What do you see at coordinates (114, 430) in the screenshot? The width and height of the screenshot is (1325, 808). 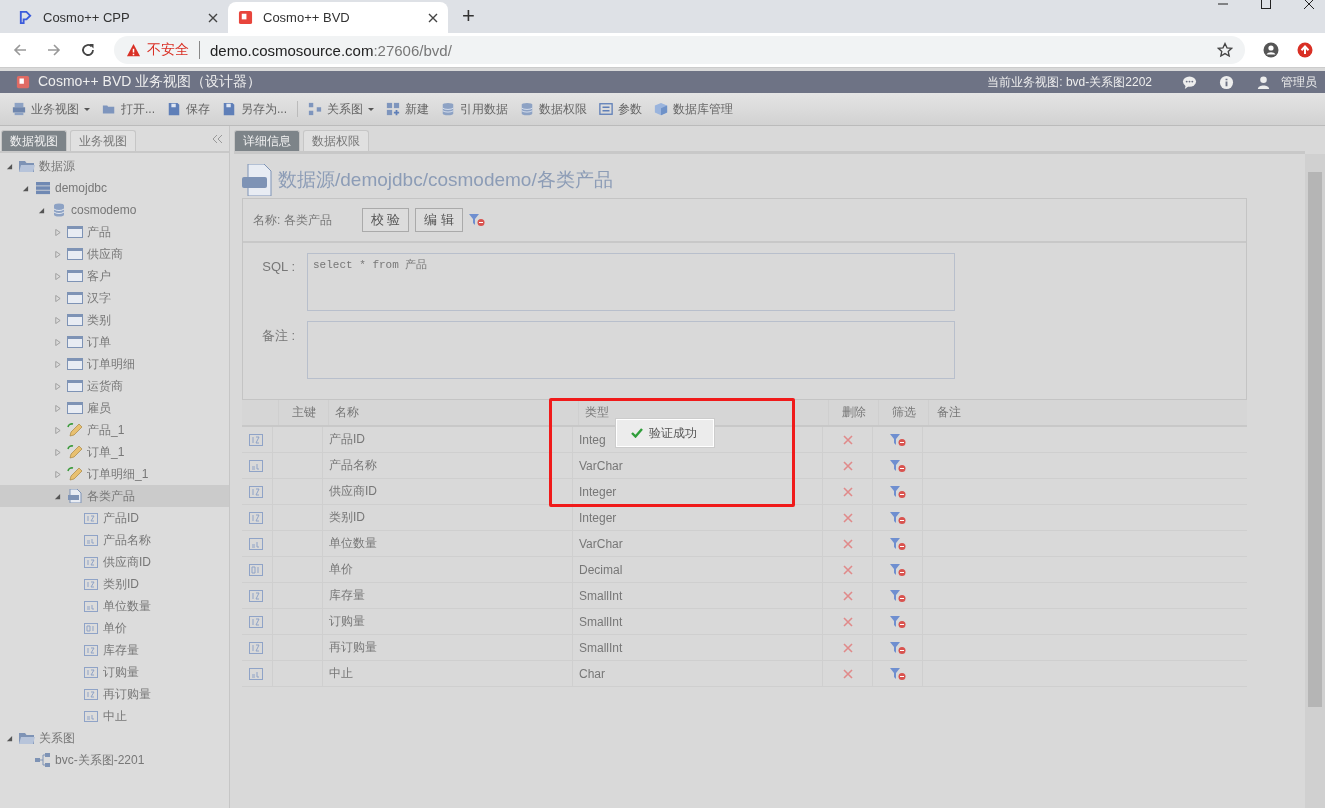 I see `tree-item: 产品_1` at bounding box center [114, 430].